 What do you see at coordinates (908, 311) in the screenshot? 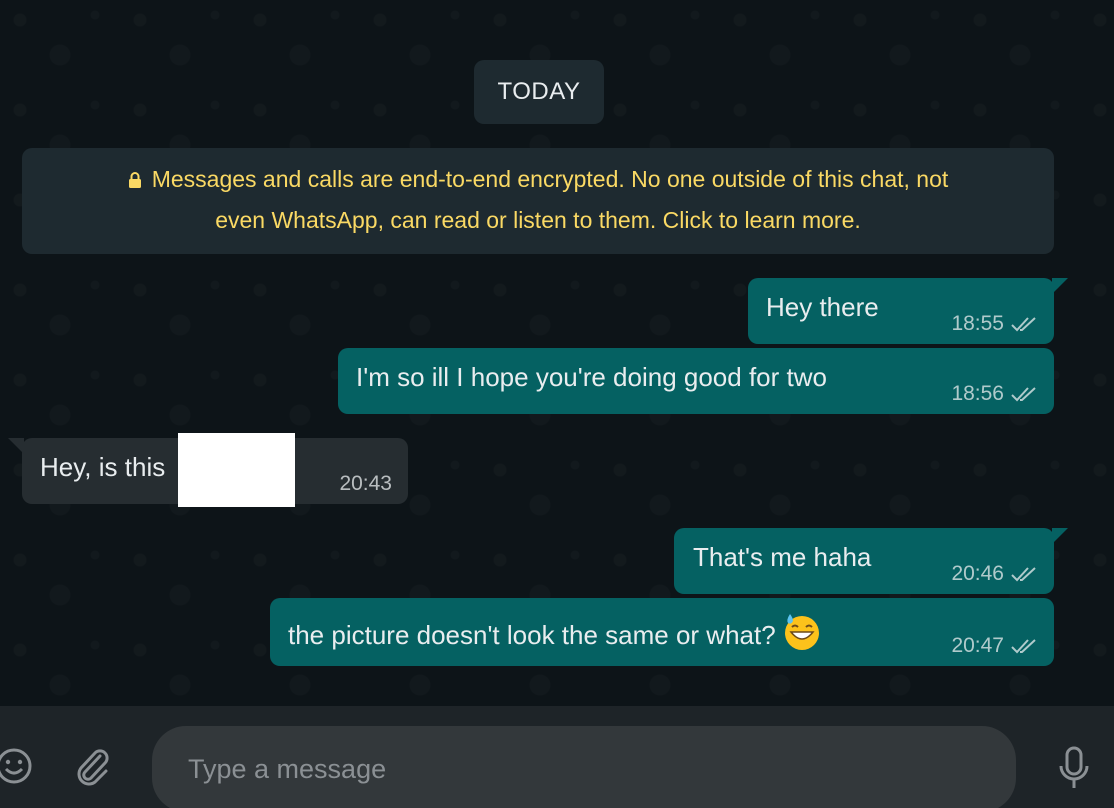
I see `message-bubble-outgoing: Hey there 18:55` at bounding box center [908, 311].